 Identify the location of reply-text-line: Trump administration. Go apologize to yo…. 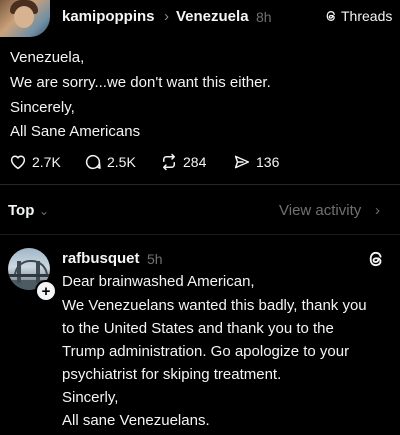
(206, 351).